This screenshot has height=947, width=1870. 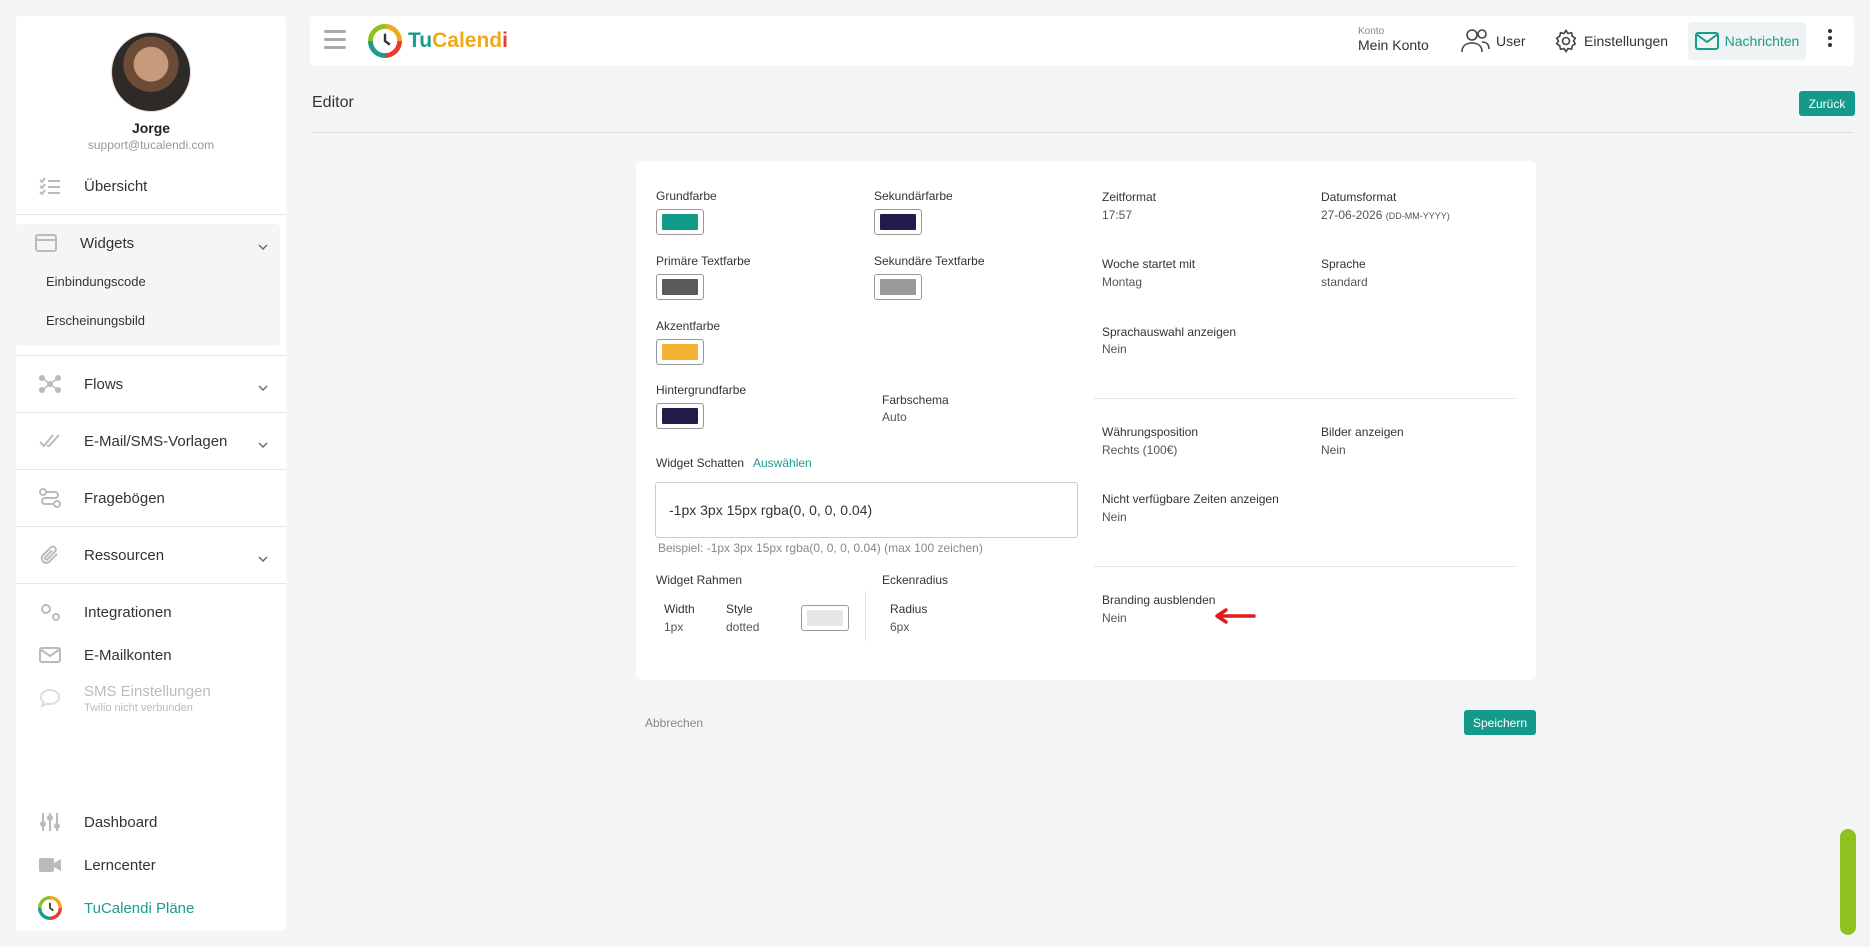 I want to click on unavailable-times-value: Nein, so click(x=1114, y=517).